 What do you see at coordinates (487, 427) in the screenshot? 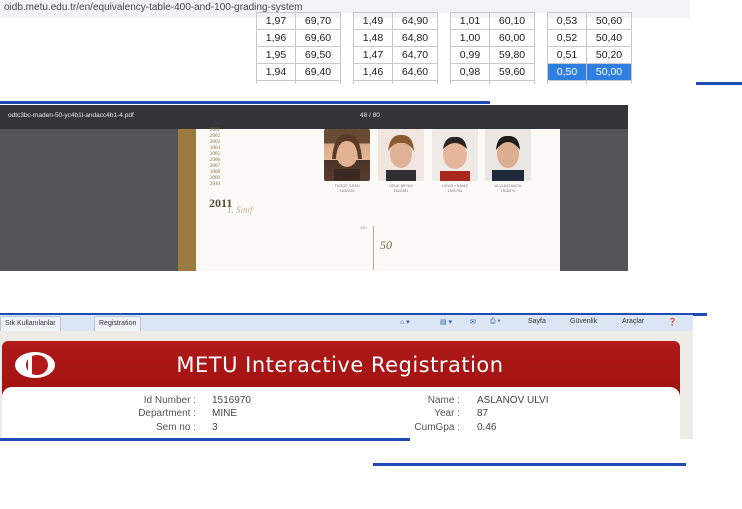
I see `gpa-value: 0.46` at bounding box center [487, 427].